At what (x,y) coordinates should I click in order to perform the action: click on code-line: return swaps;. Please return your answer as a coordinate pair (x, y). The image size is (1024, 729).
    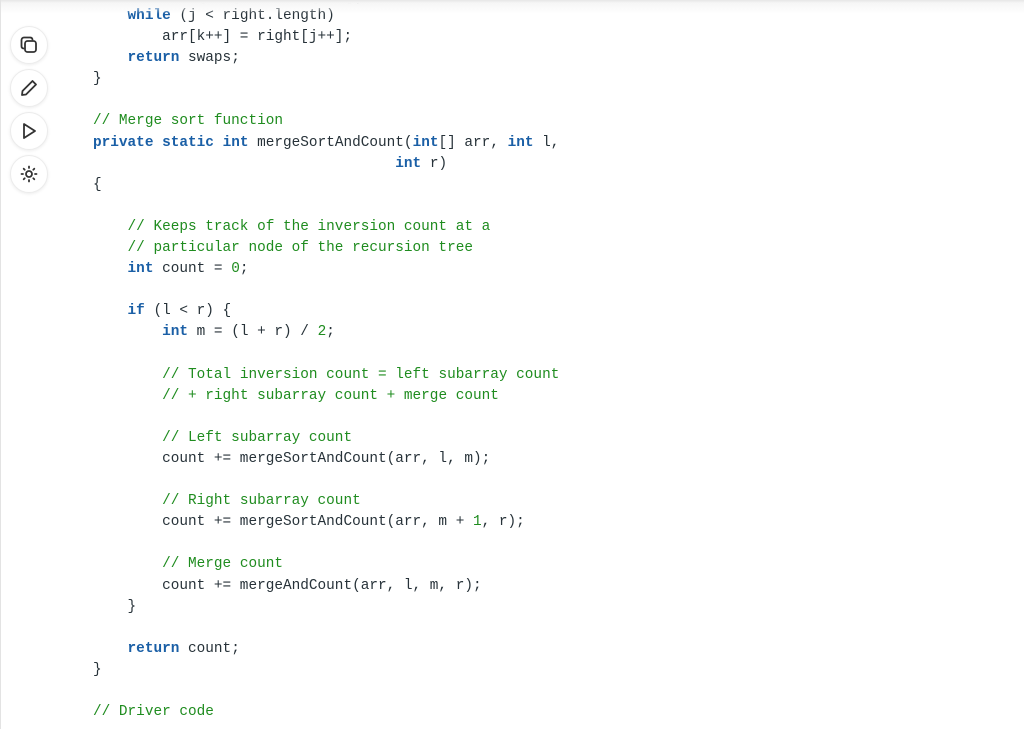
    Looking at the image, I should click on (326, 58).